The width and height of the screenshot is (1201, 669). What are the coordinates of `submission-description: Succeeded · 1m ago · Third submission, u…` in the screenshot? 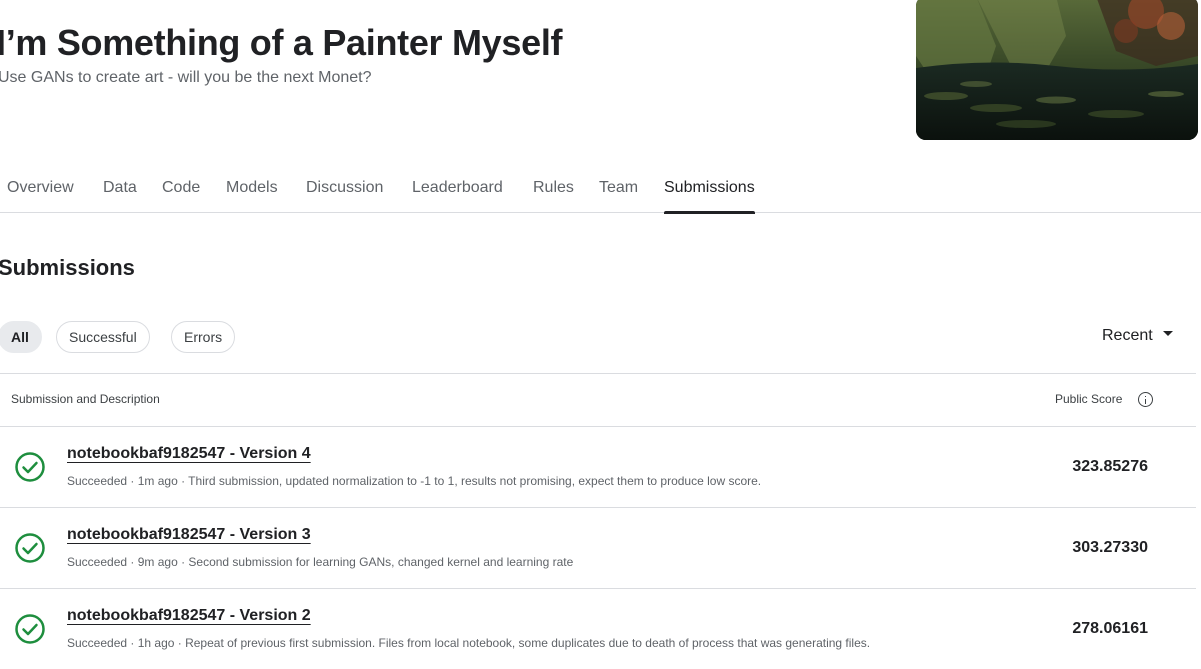 It's located at (414, 481).